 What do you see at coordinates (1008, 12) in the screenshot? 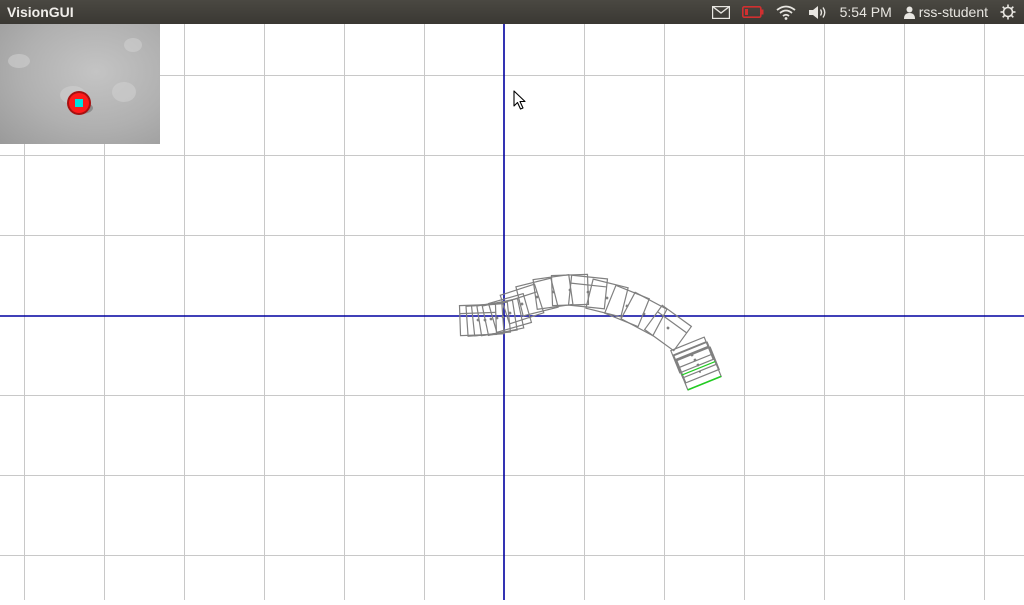
I see `gear-power-icon` at bounding box center [1008, 12].